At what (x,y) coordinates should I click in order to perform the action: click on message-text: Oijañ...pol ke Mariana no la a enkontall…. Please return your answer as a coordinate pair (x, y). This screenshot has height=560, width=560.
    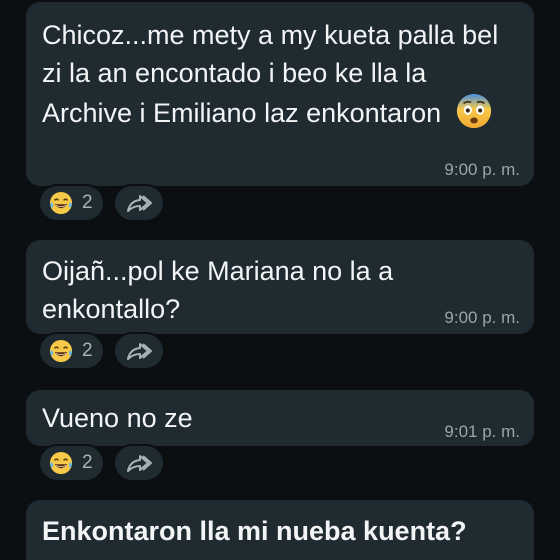
    Looking at the image, I should click on (218, 290).